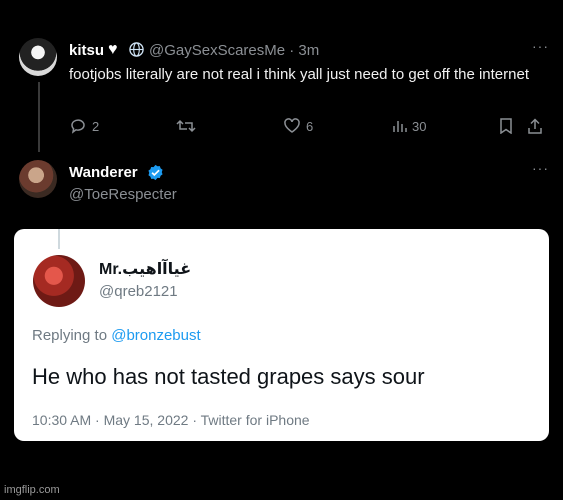 This screenshot has height=500, width=563. I want to click on bookmark-icon, so click(506, 126).